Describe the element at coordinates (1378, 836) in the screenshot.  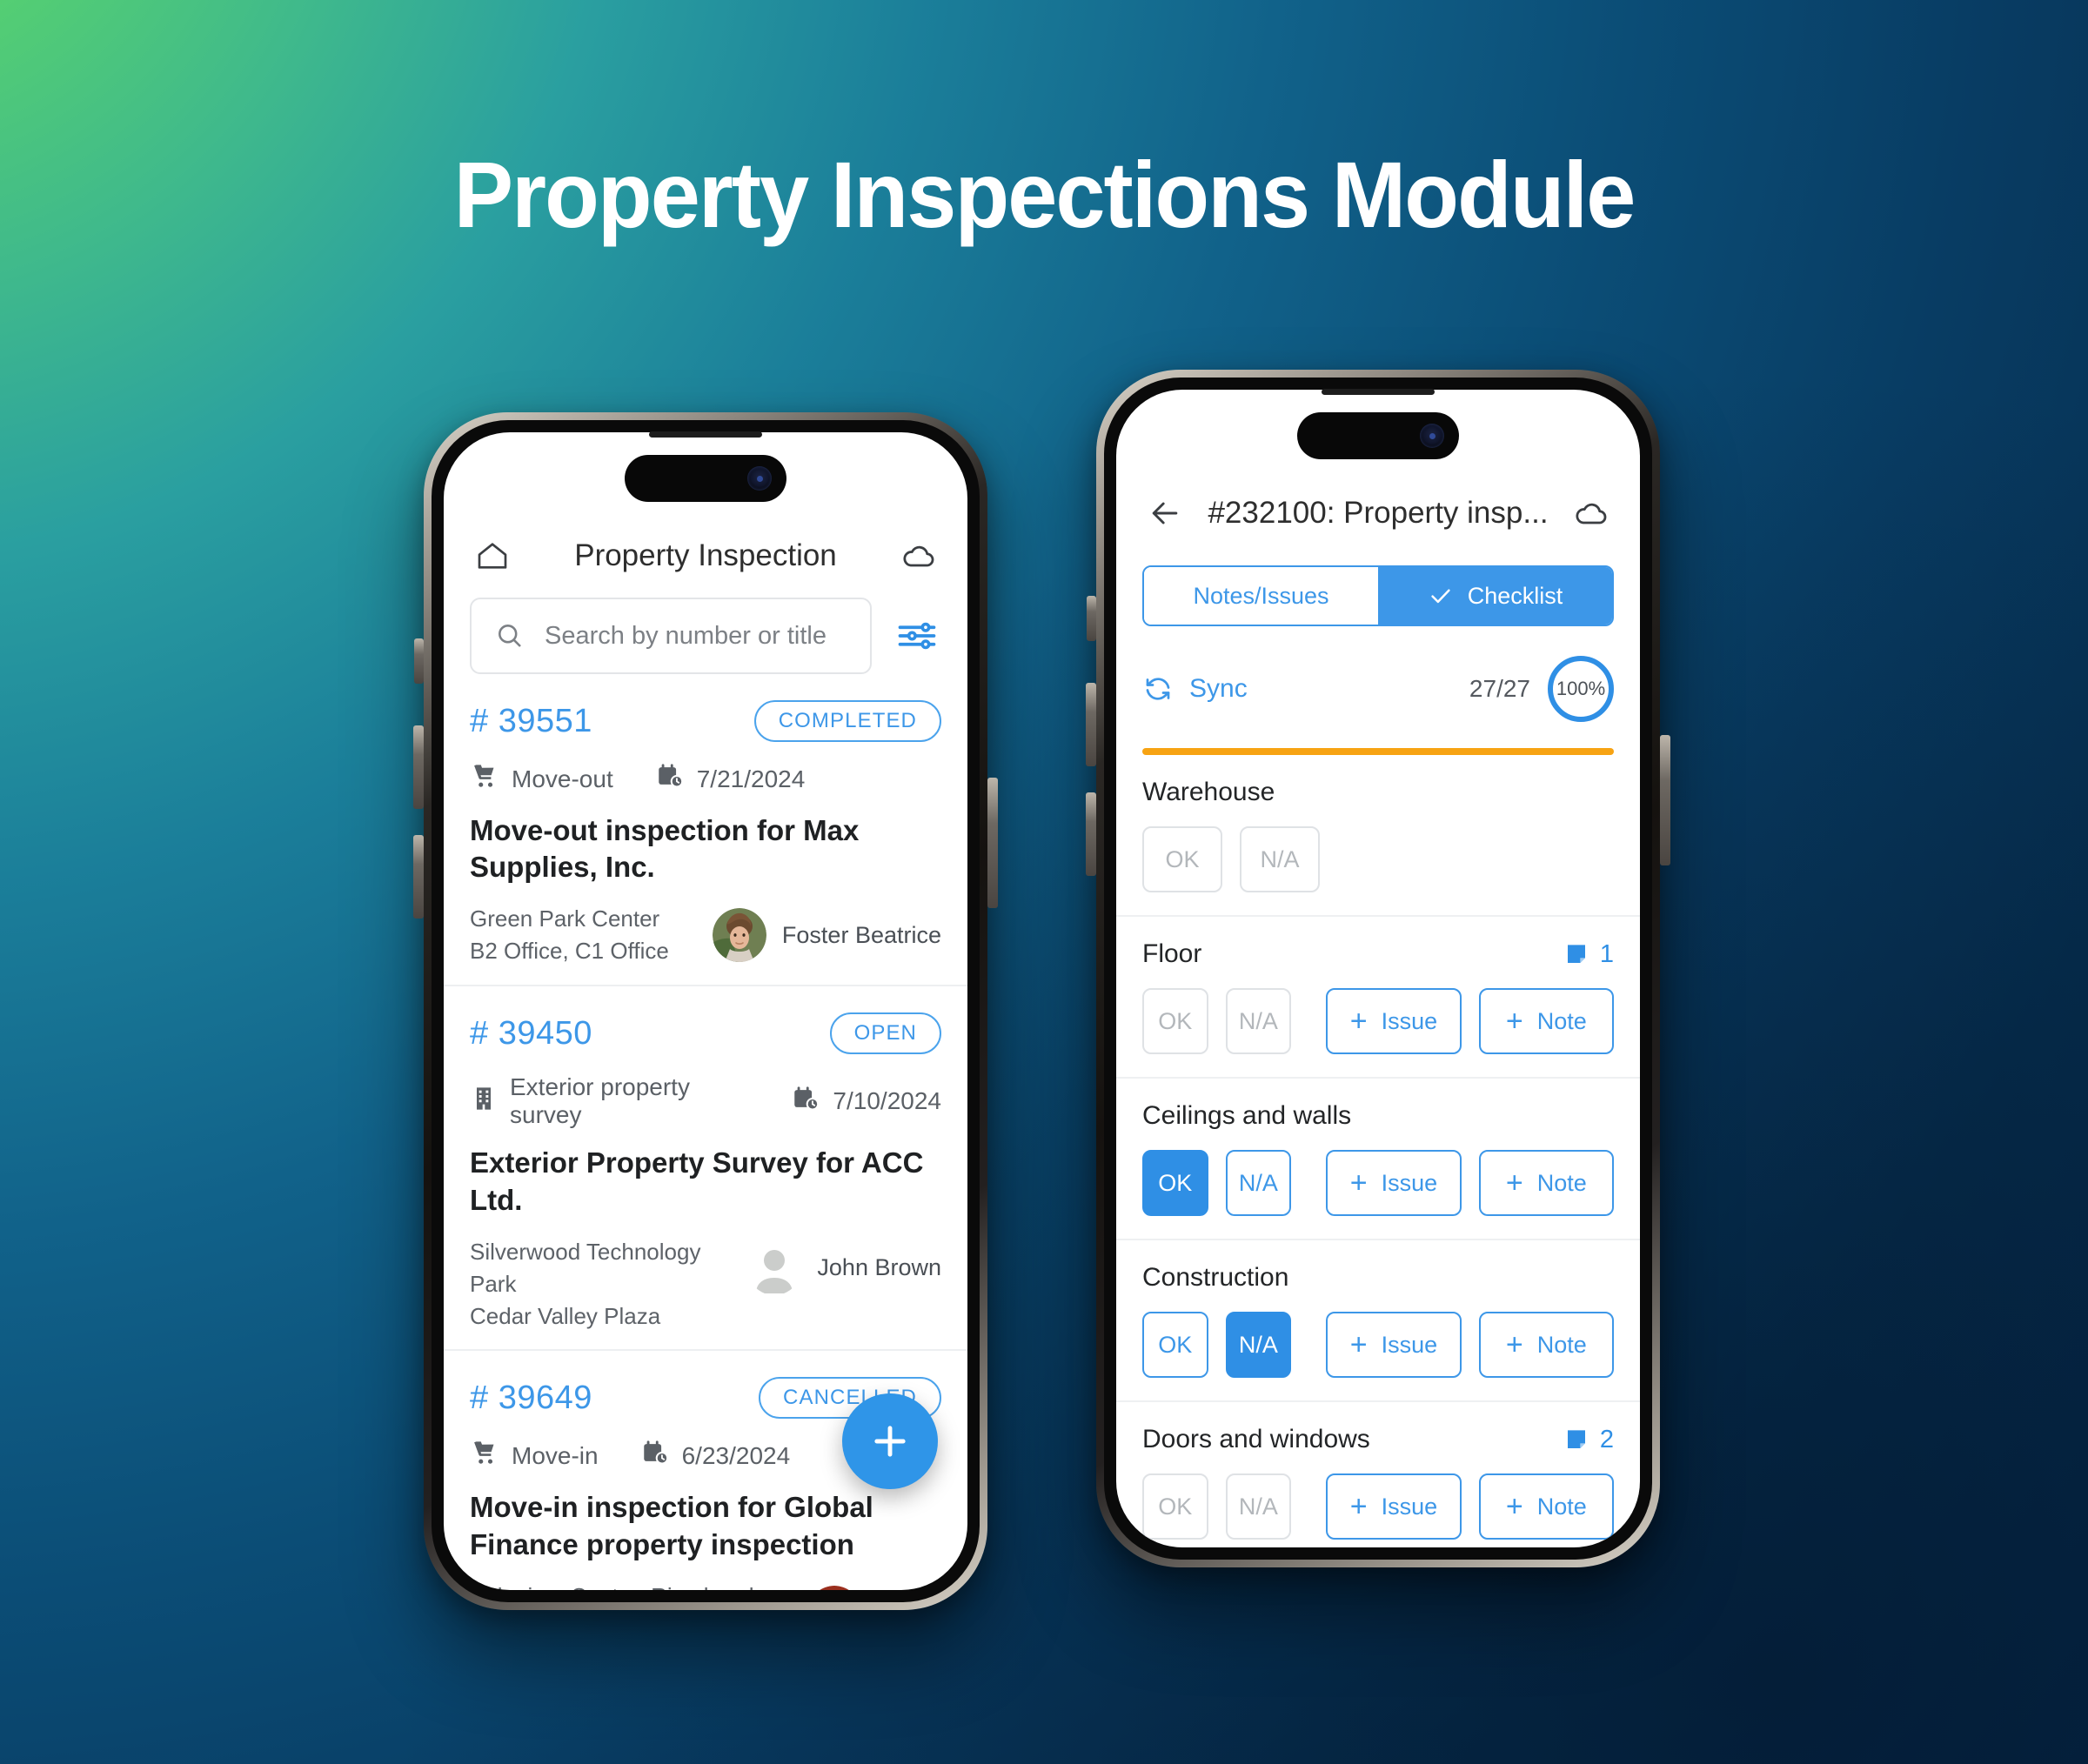
I see `checklist-row: Warehouse OK N/A` at that location.